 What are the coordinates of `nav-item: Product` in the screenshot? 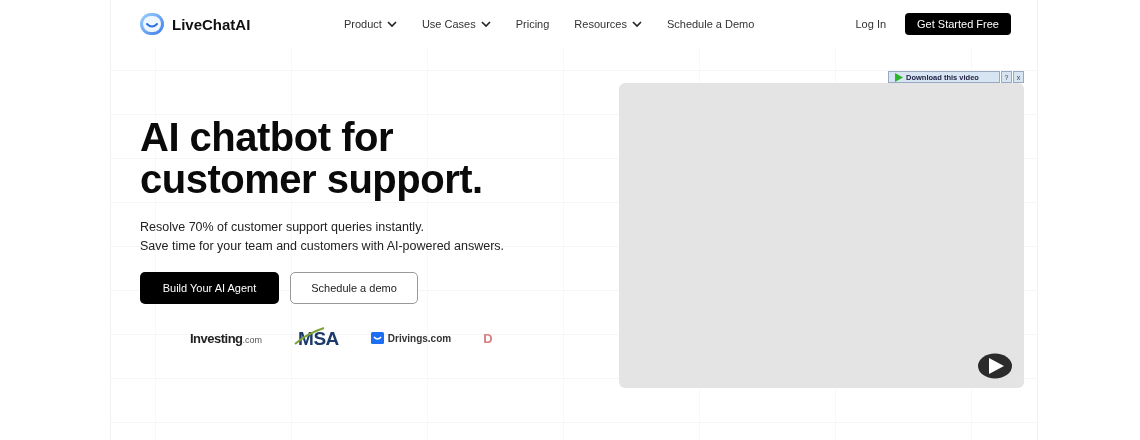 It's located at (370, 24).